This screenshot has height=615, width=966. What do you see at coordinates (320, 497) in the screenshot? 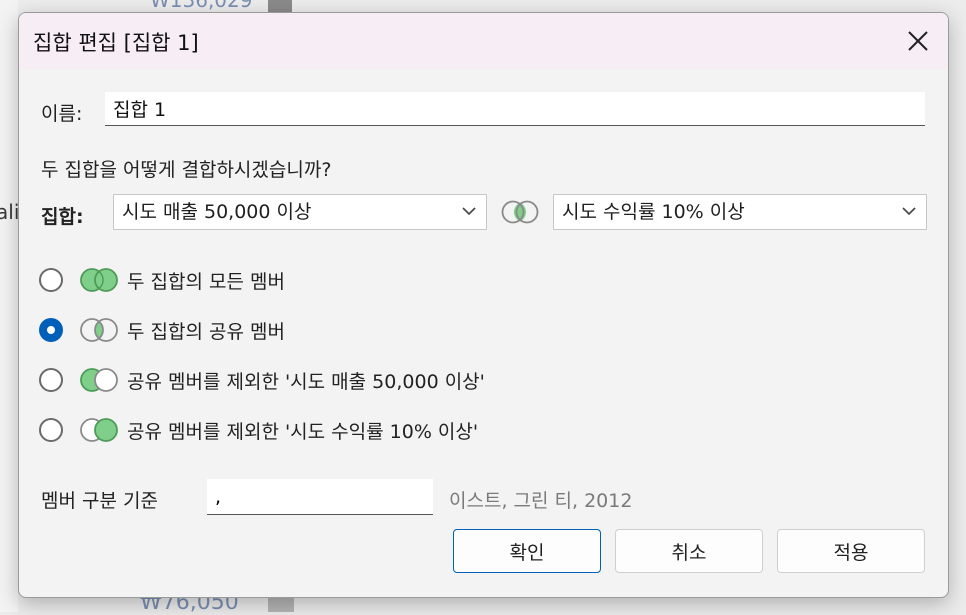
I see `separator-input` at bounding box center [320, 497].